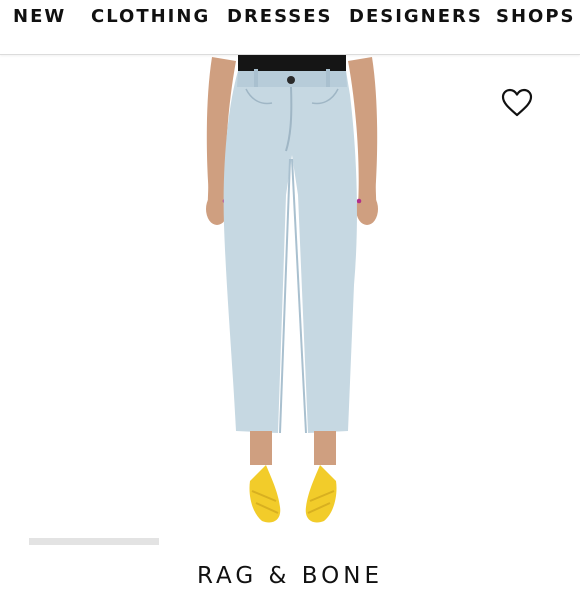 This screenshot has width=580, height=589. I want to click on model-right-ankle, so click(325, 448).